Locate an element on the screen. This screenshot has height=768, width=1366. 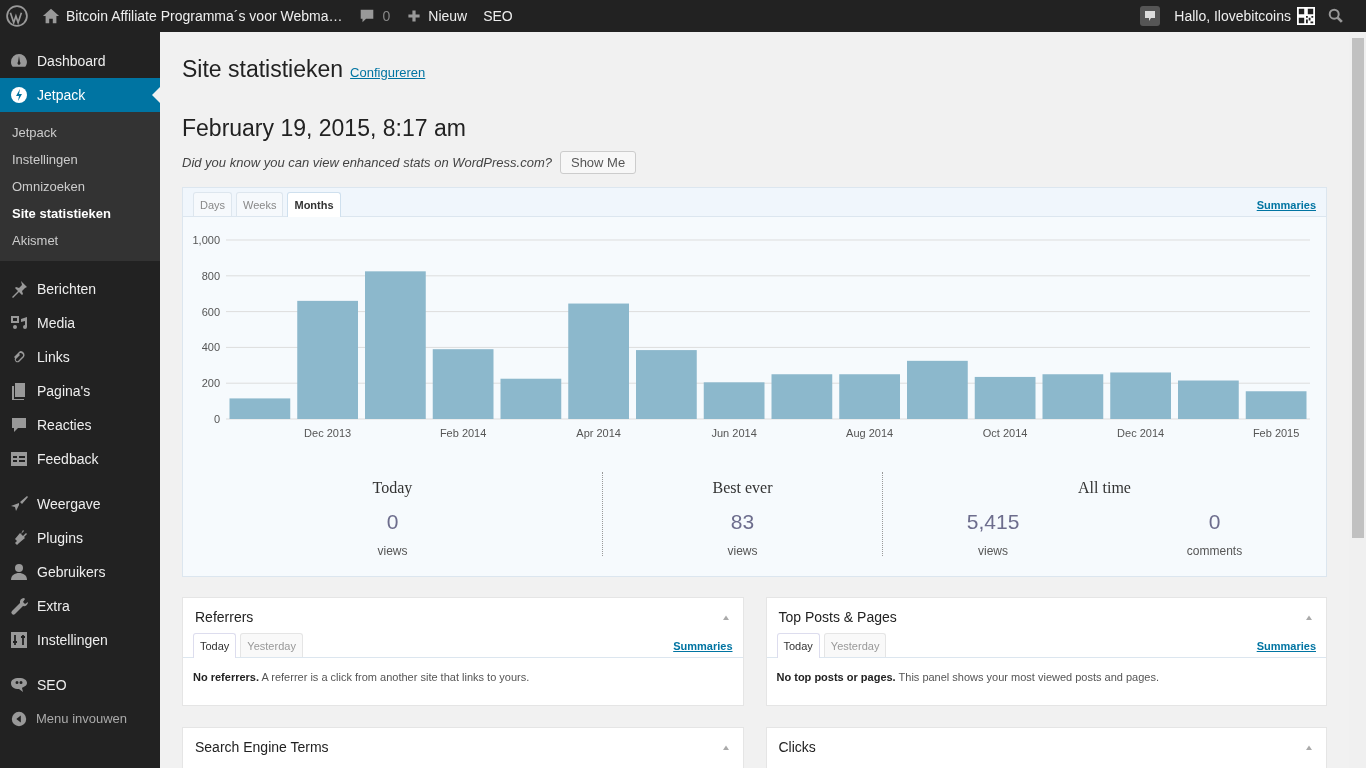
plus-icon is located at coordinates (414, 16).